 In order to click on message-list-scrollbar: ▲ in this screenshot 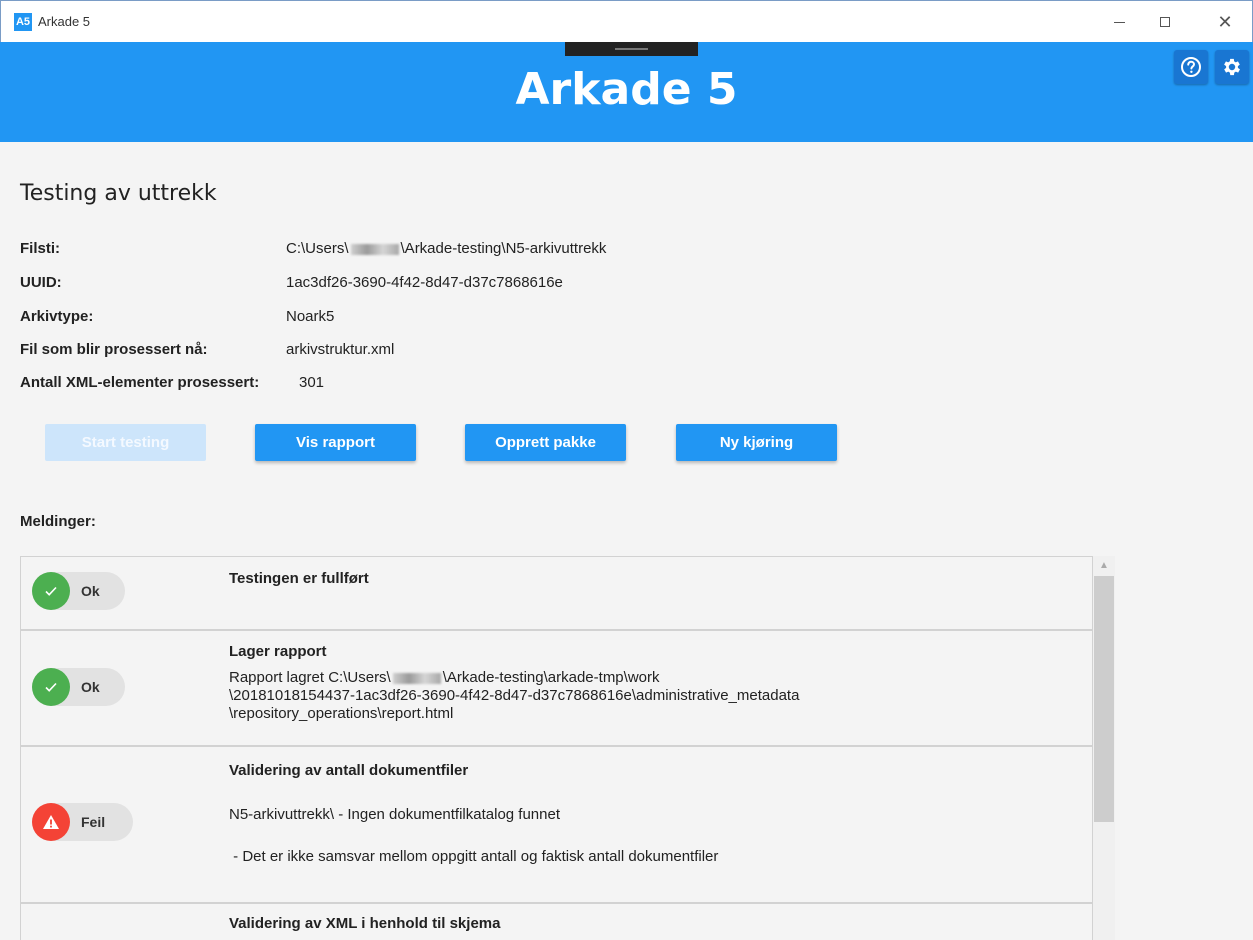, I will do `click(1104, 748)`.